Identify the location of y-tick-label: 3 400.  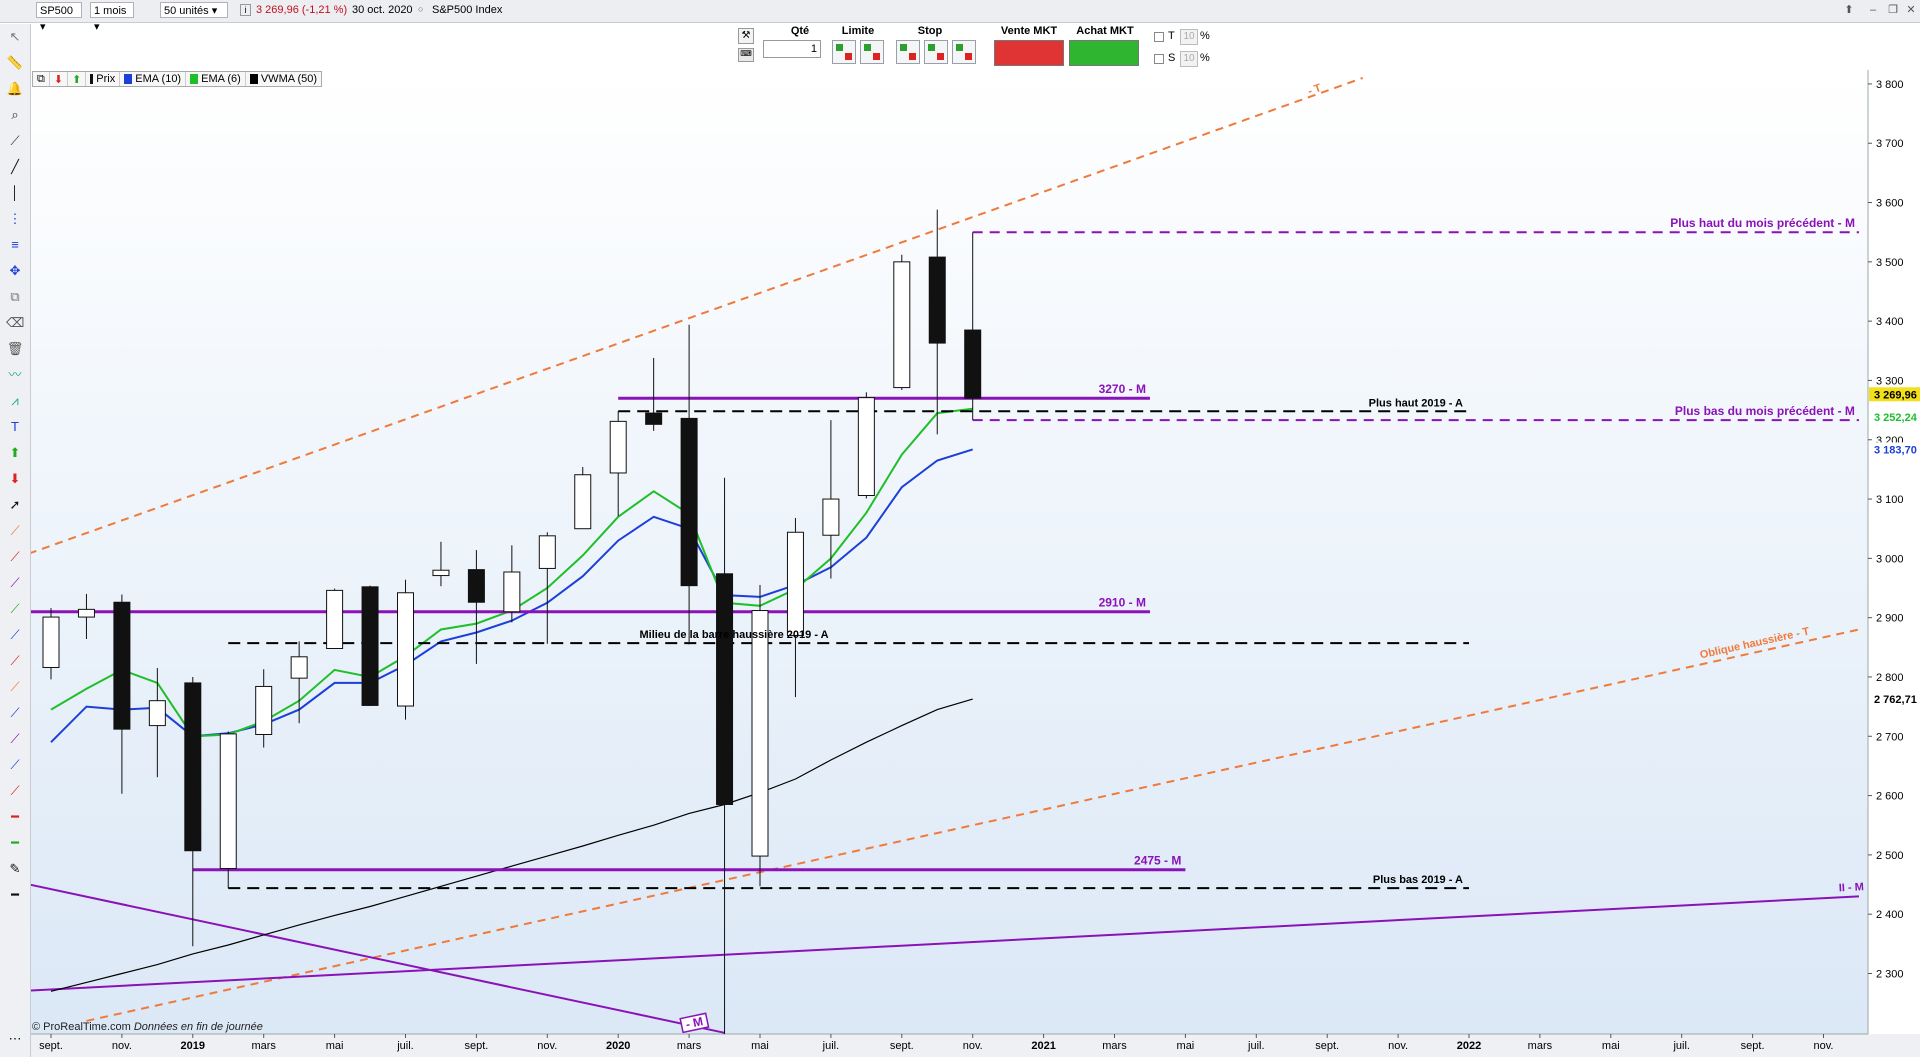
(1890, 322).